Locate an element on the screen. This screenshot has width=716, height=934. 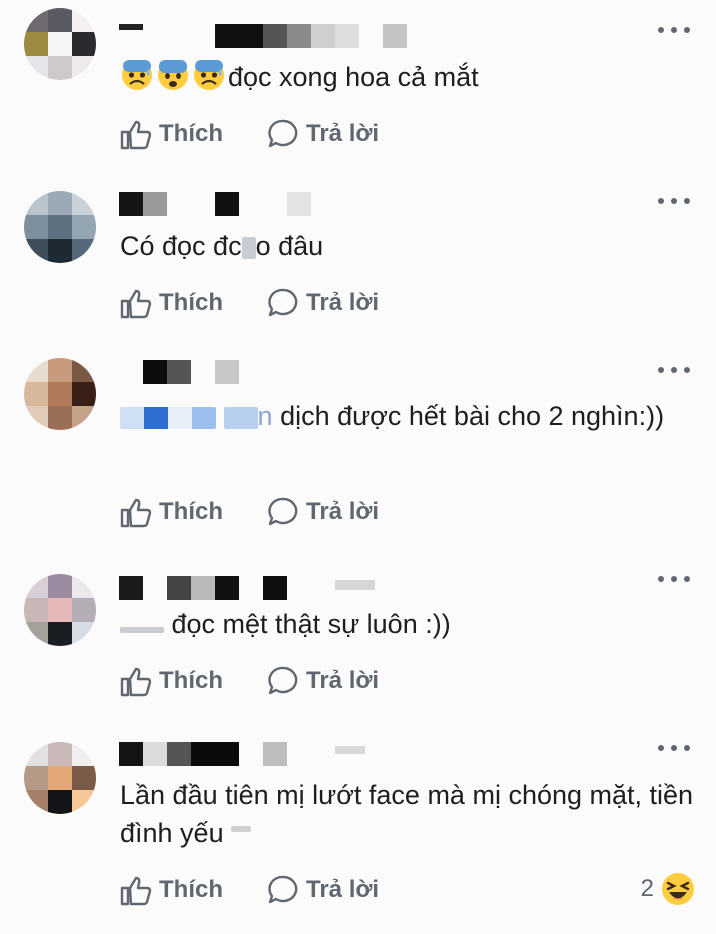
comment-text: Có đọc đc o đâu is located at coordinates (410, 246).